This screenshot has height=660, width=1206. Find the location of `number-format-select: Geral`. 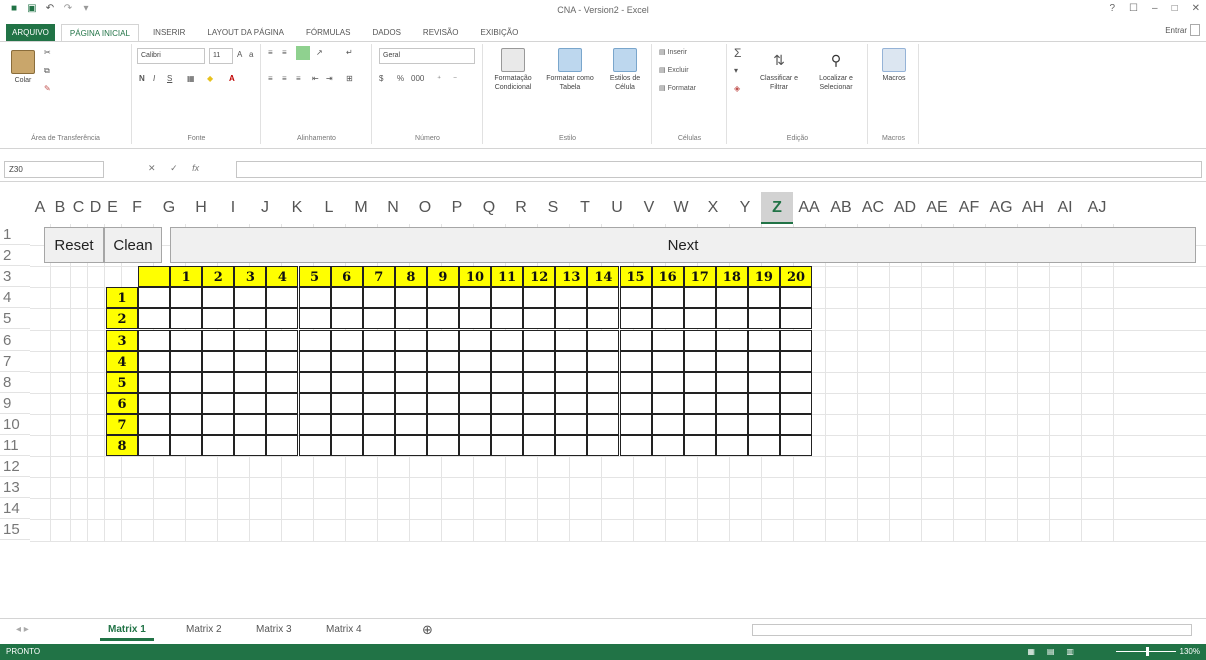

number-format-select: Geral is located at coordinates (427, 56).